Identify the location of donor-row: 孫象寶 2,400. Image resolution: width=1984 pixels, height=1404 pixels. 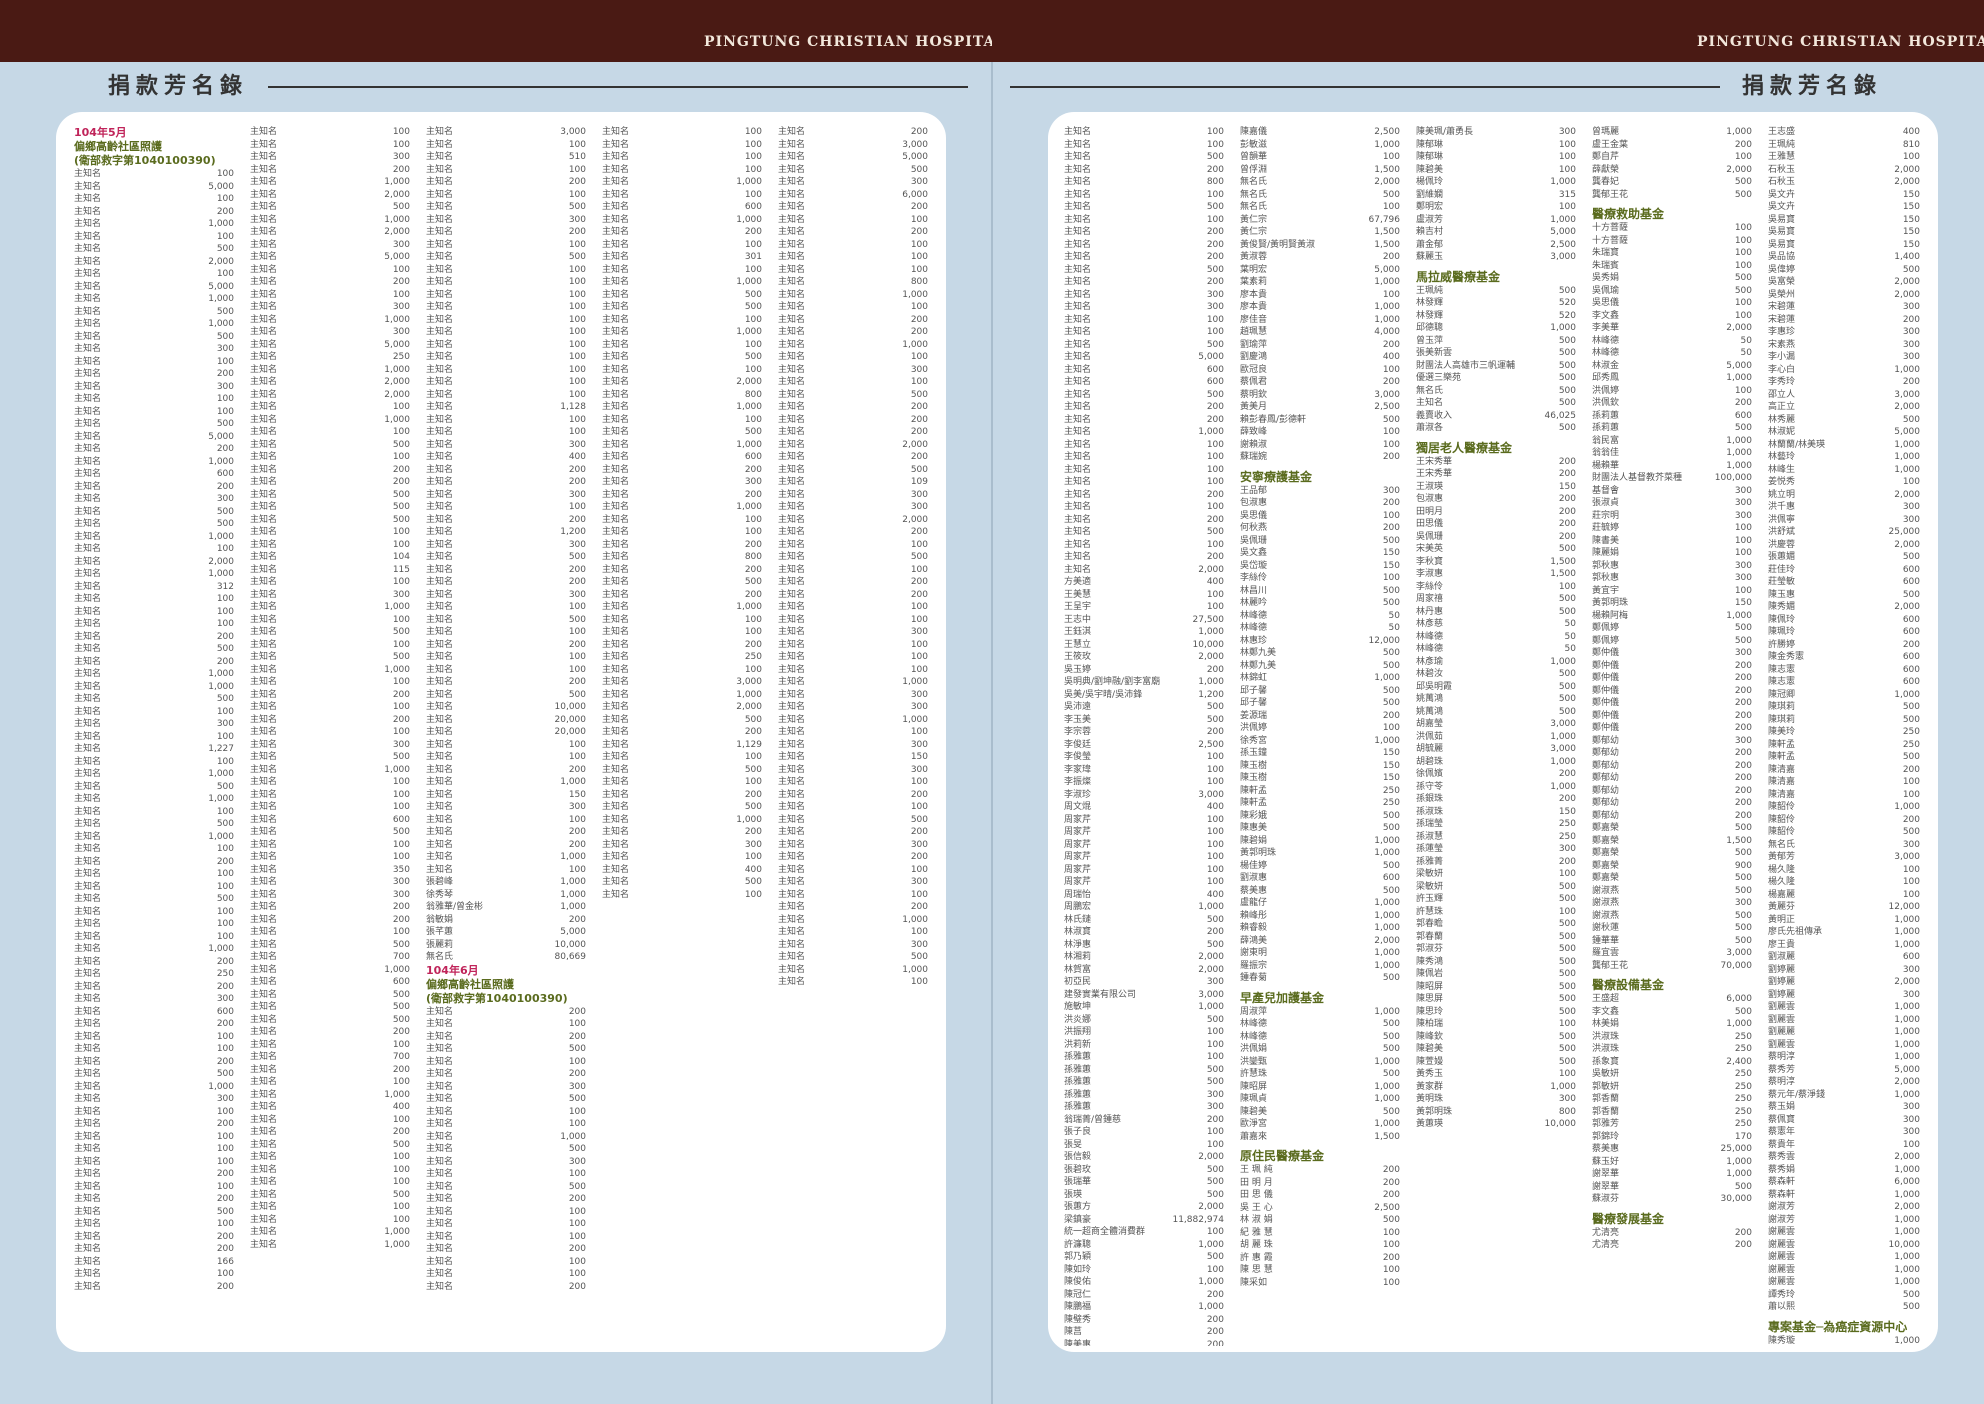
(1672, 1062).